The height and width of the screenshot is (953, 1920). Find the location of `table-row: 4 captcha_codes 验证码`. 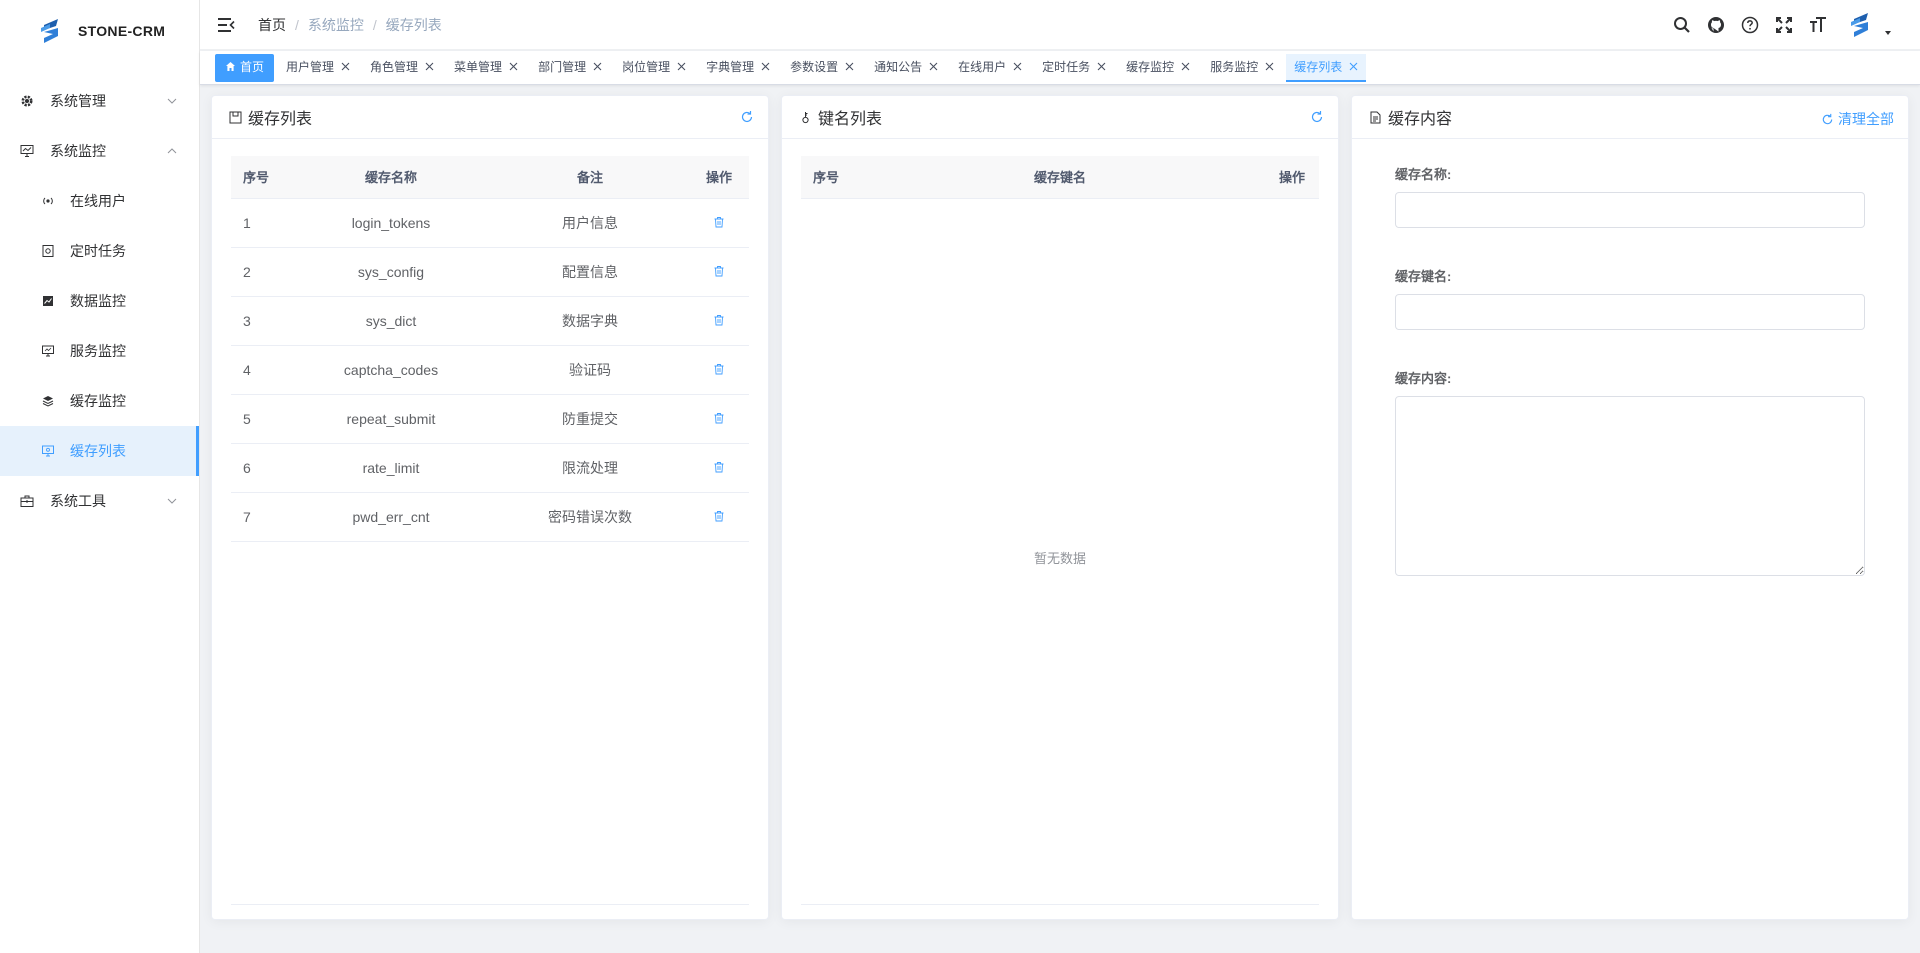

table-row: 4 captcha_codes 验证码 is located at coordinates (490, 370).